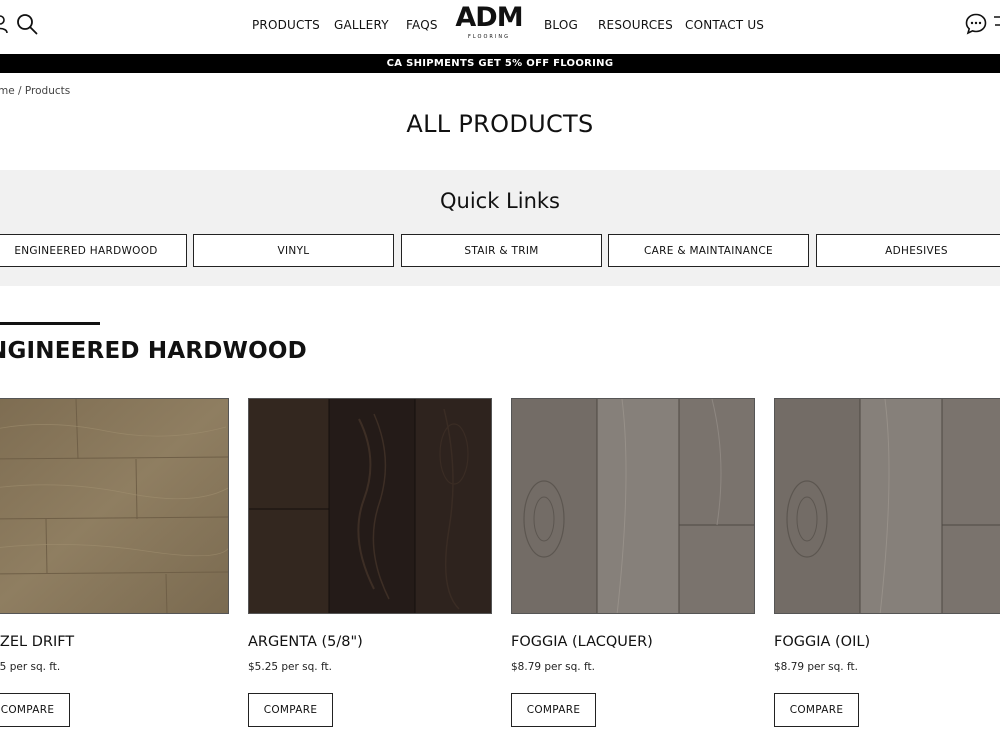 The width and height of the screenshot is (1000, 750). I want to click on chat-icon, so click(976, 24).